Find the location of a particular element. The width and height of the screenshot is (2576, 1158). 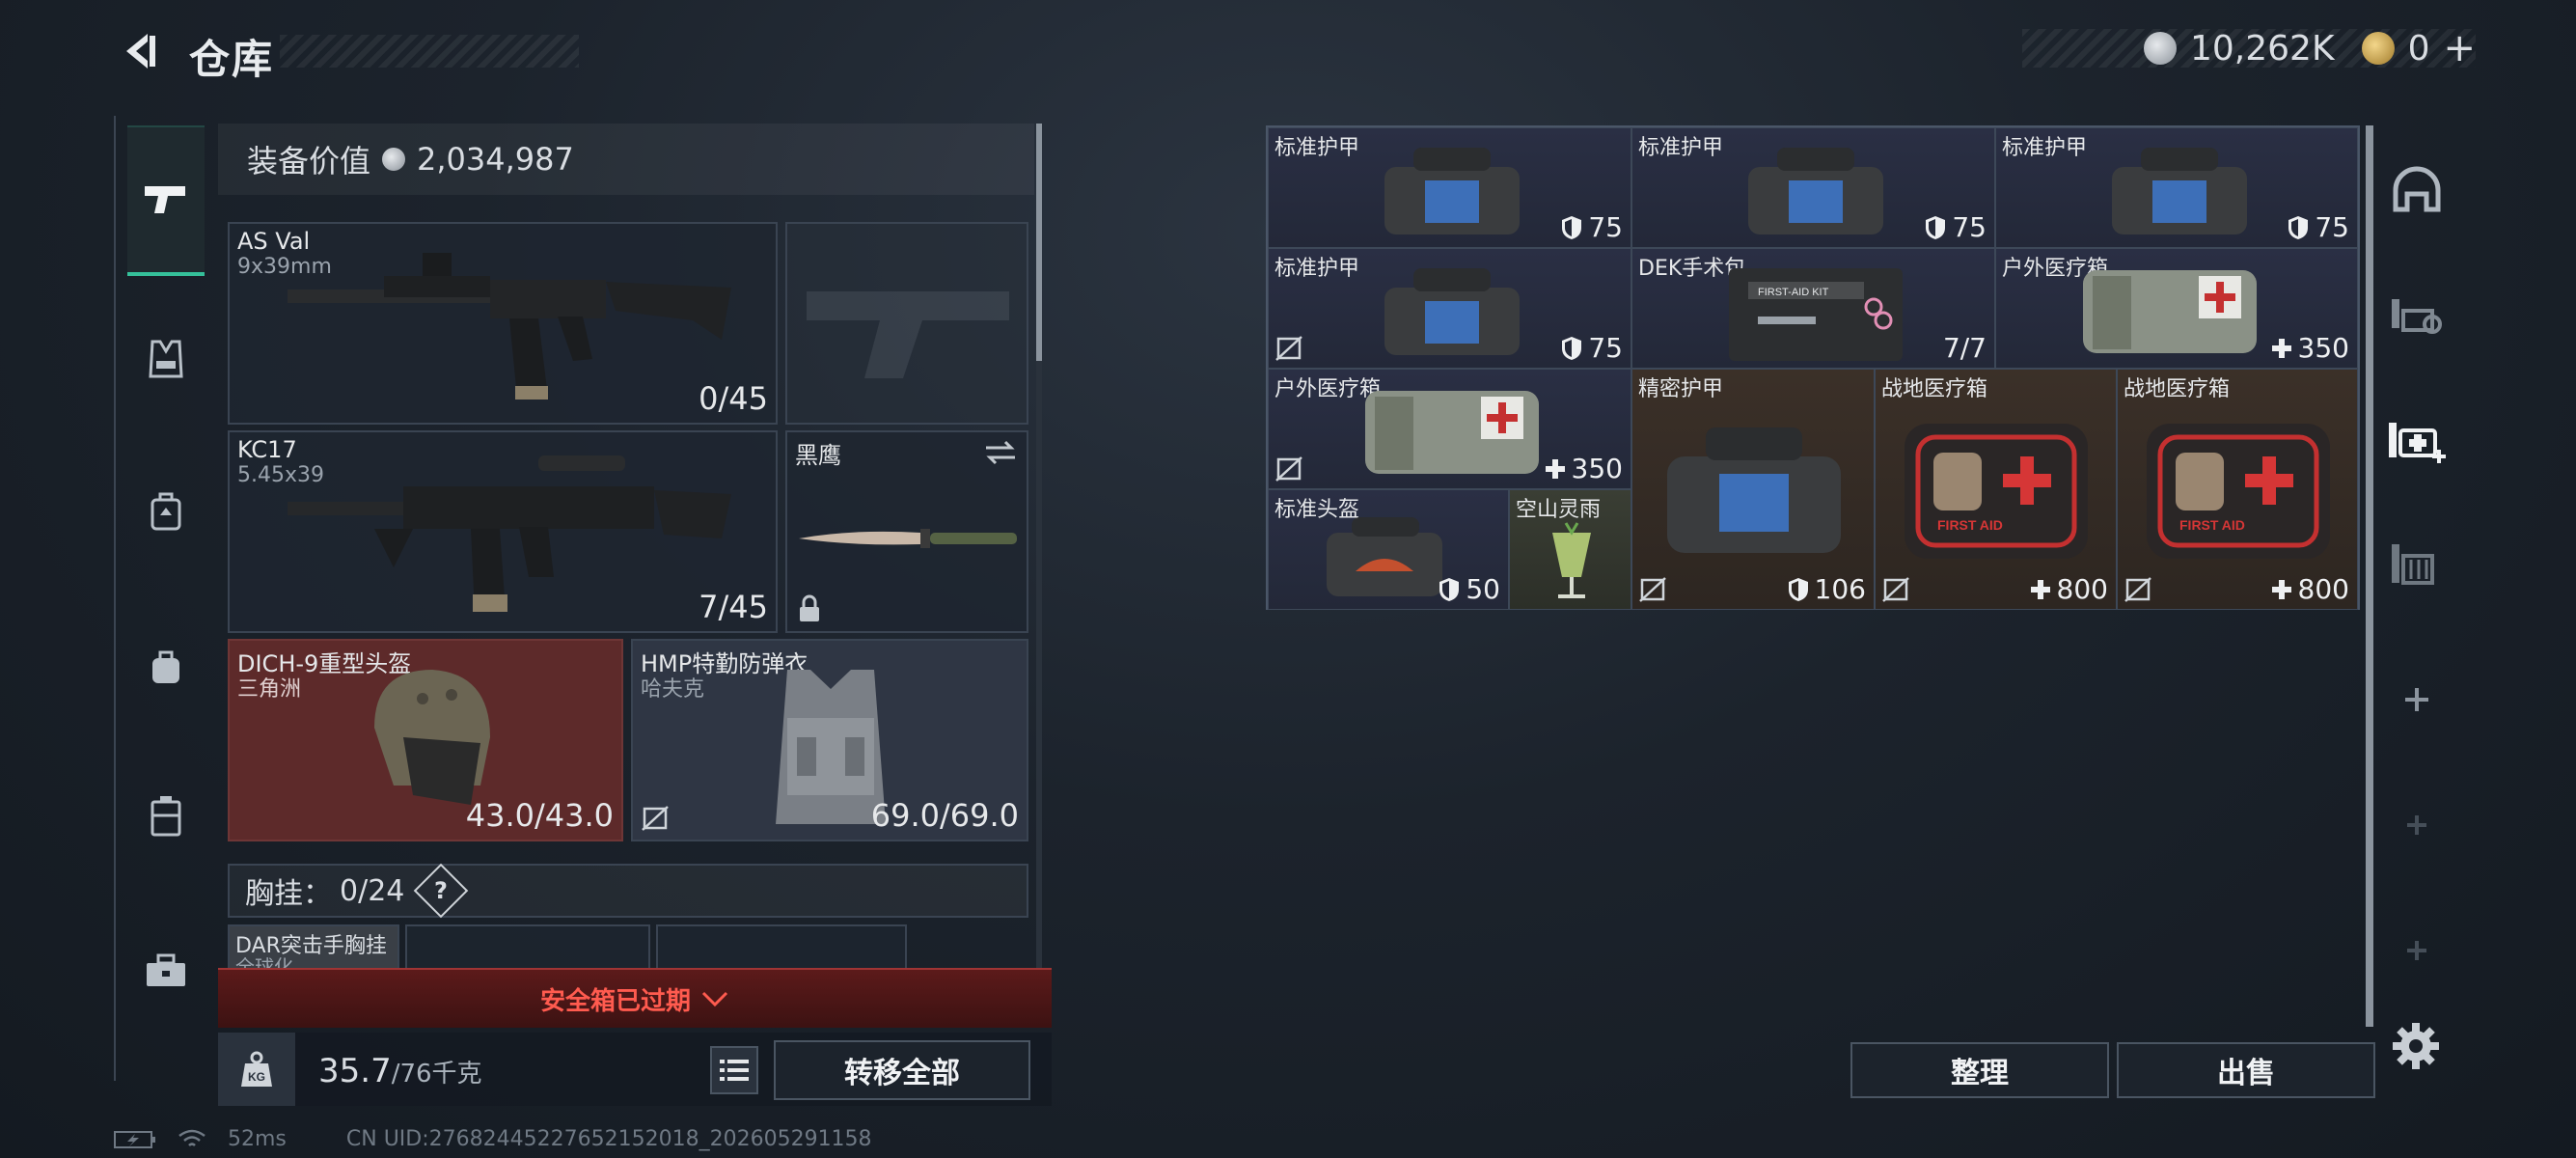

nav-tab-vest is located at coordinates (166, 359).